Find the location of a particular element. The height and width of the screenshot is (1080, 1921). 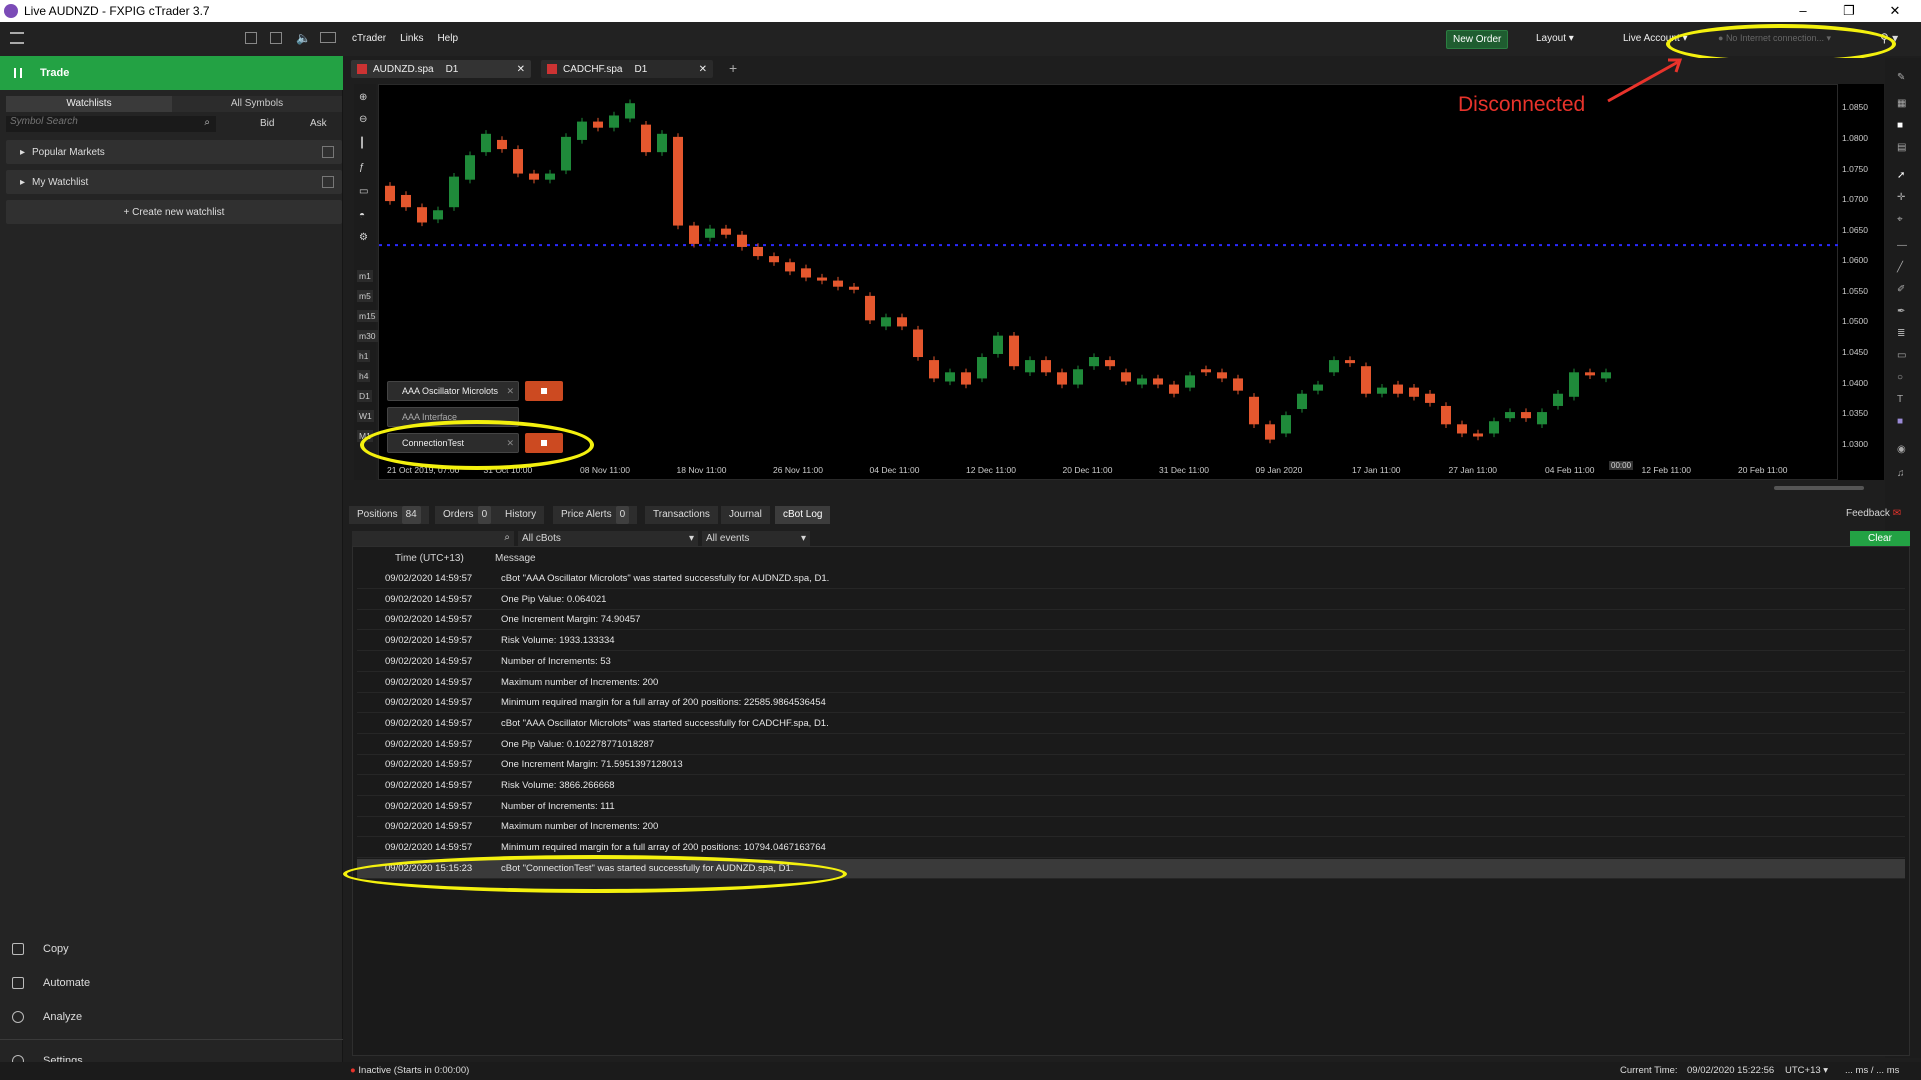

nav-analyze: Analyze is located at coordinates (171, 1017).